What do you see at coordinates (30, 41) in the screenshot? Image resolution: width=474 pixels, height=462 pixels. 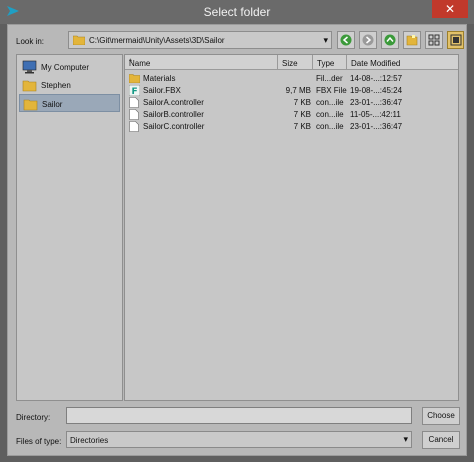 I see `look-in-label: Look in:` at bounding box center [30, 41].